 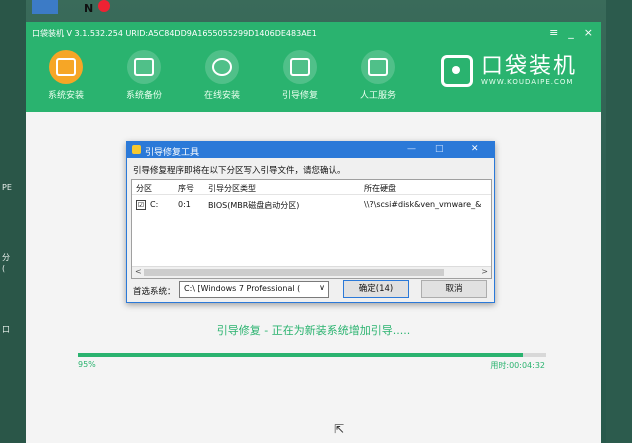 I want to click on notification-badge: N, so click(x=89, y=8).